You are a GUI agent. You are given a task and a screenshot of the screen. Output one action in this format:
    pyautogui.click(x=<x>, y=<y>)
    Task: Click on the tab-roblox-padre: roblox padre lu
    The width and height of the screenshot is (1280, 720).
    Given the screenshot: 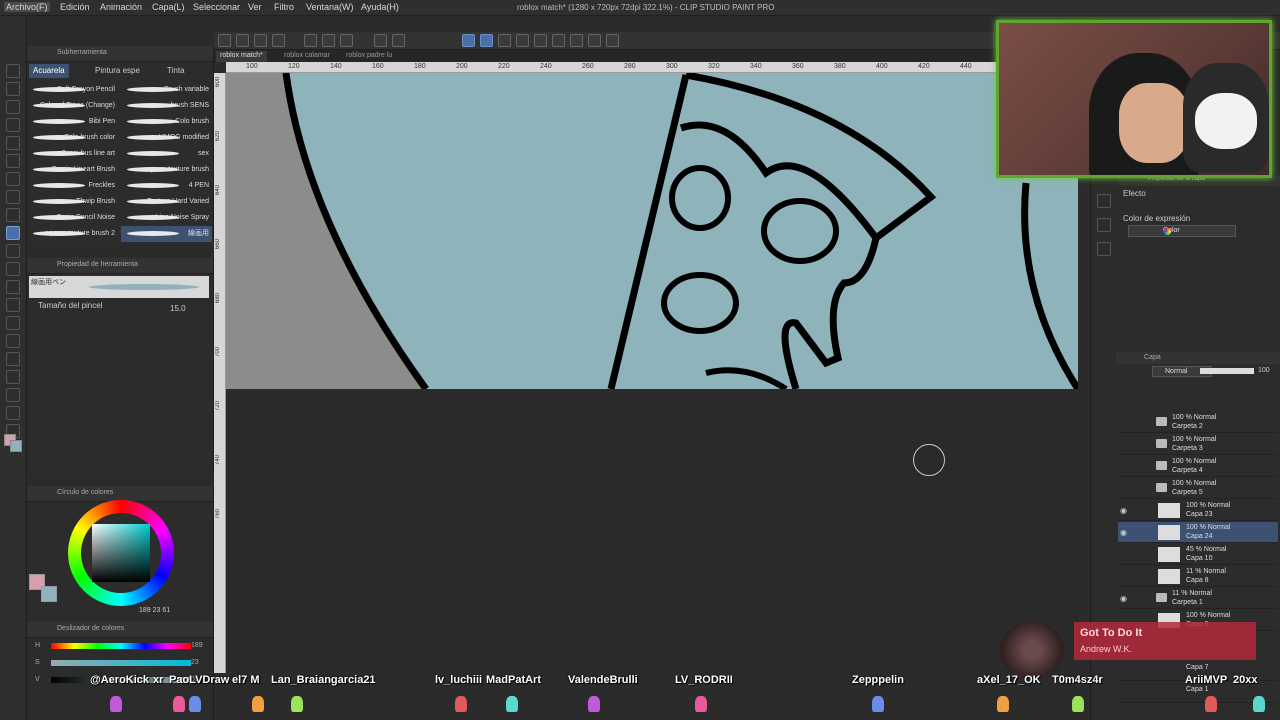 What is the action you would take?
    pyautogui.click(x=369, y=56)
    